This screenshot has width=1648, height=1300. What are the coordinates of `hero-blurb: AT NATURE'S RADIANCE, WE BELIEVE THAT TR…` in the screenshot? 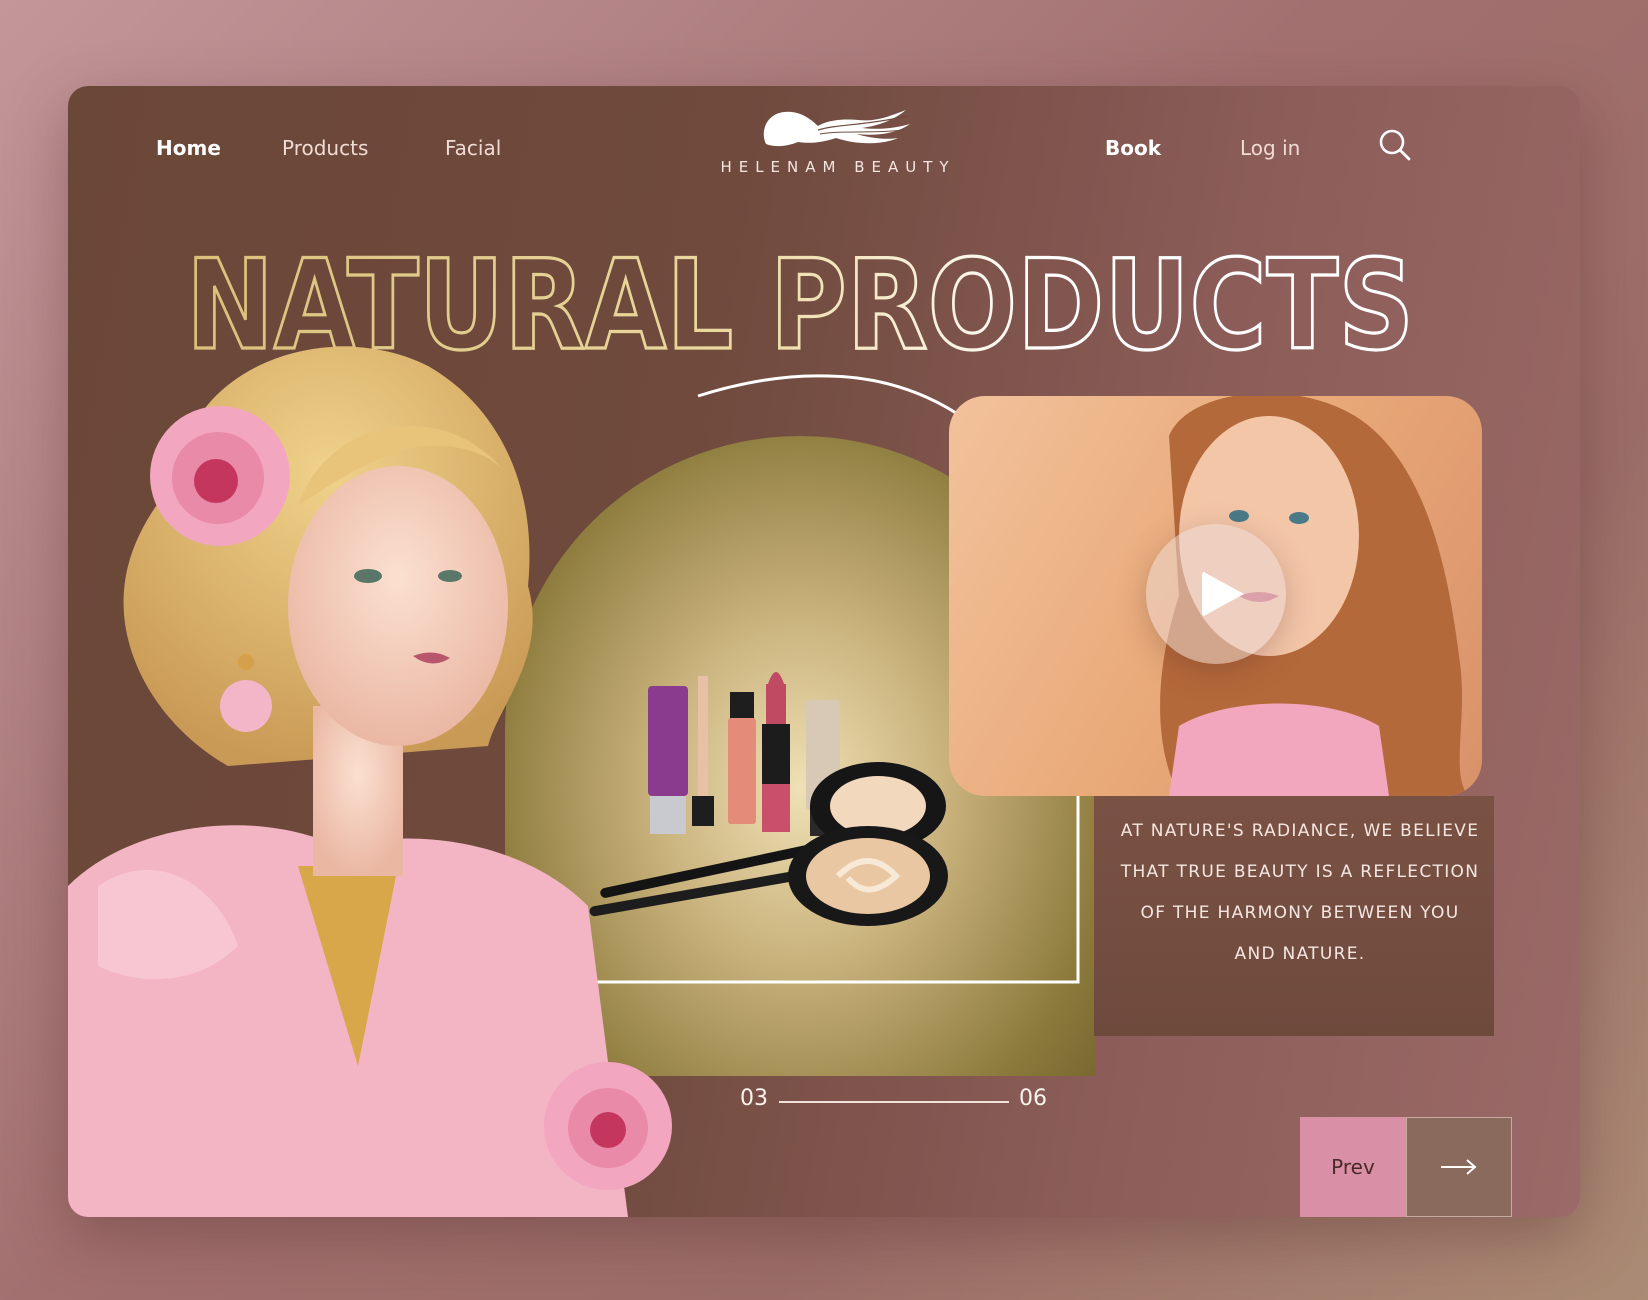 It's located at (1300, 892).